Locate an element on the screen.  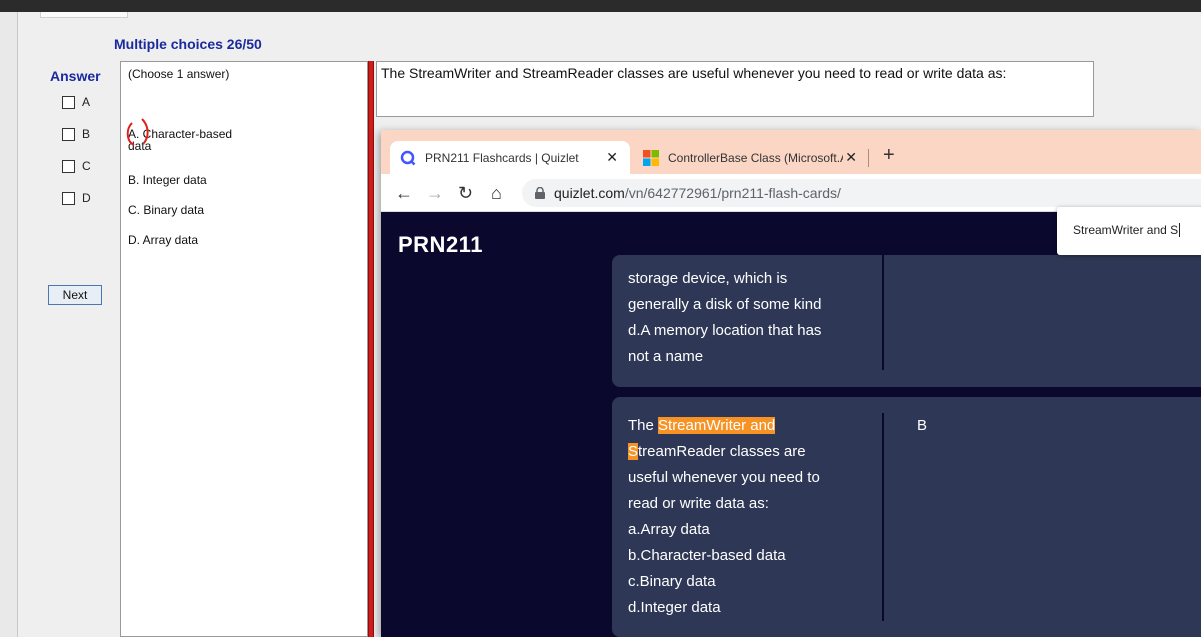
url-host: quizlet.com is located at coordinates (589, 193).